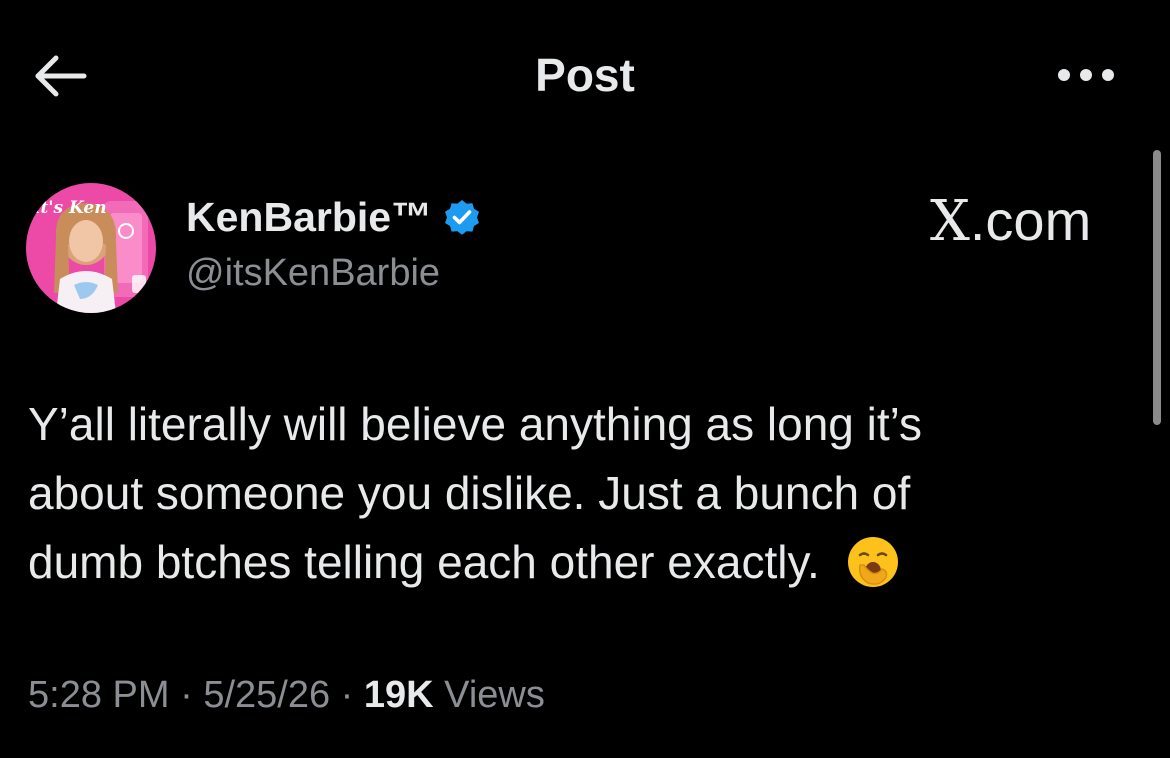  What do you see at coordinates (1030, 220) in the screenshot?
I see `watermark-suffix: .com` at bounding box center [1030, 220].